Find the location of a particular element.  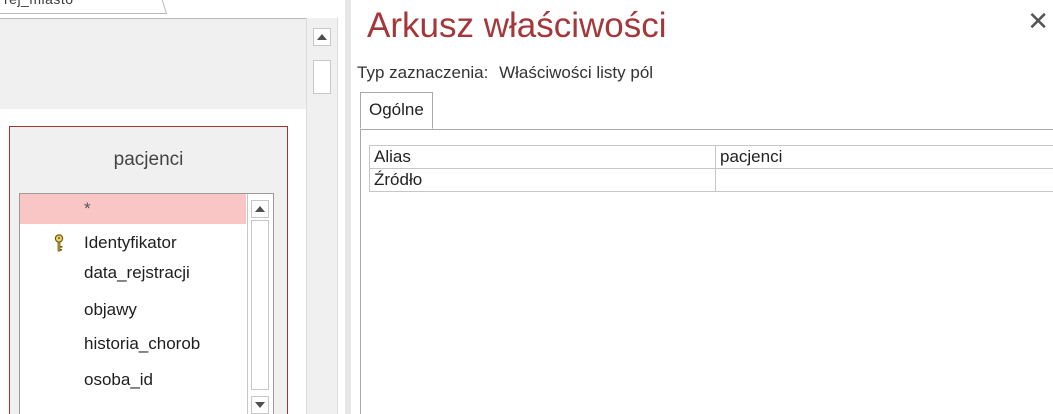

field-label: * is located at coordinates (87, 208).